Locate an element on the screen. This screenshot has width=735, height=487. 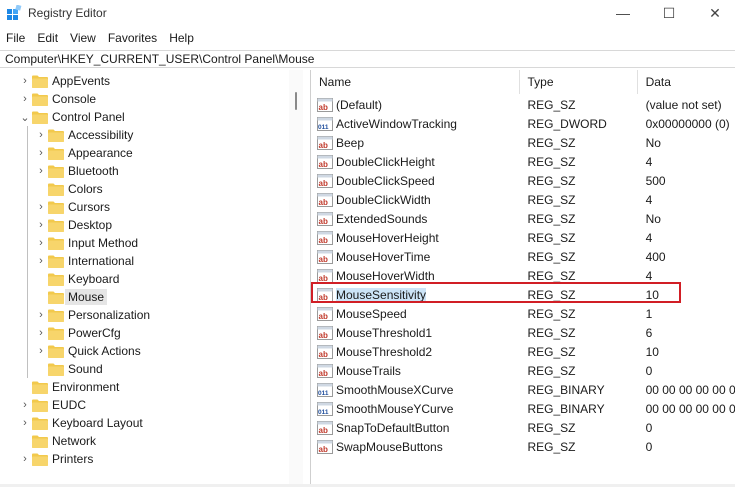
registry-value-row: ab MouseHoverWidth REG_SZ 4 is located at coordinates (523, 275).